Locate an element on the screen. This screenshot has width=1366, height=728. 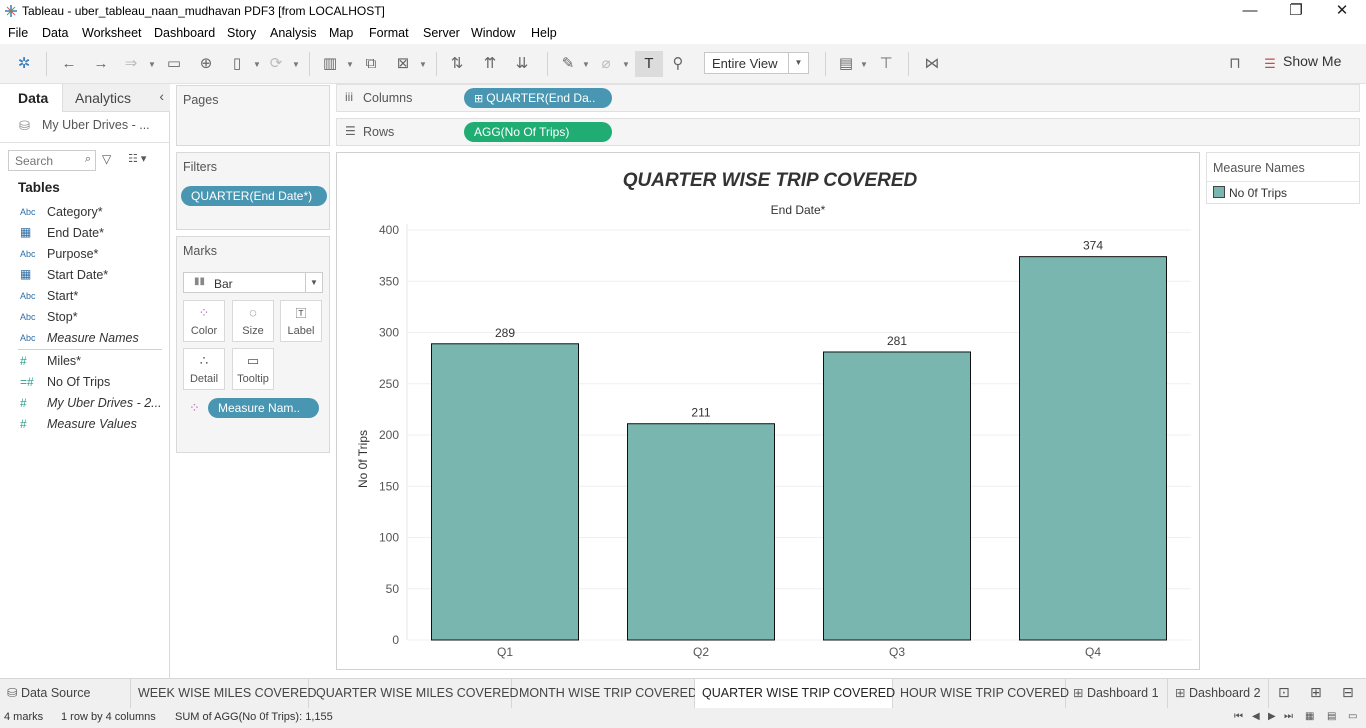
field-measure-values: Measure Values is located at coordinates (92, 424).